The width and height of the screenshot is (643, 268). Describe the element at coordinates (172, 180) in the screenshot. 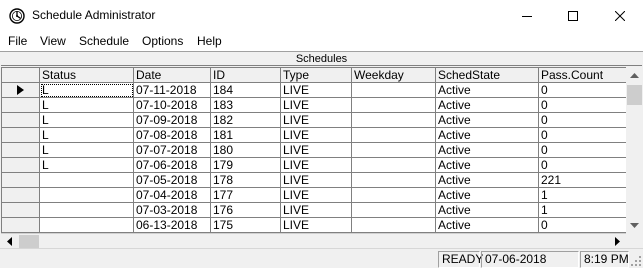

I see `cell-date: 07-05-2018` at that location.